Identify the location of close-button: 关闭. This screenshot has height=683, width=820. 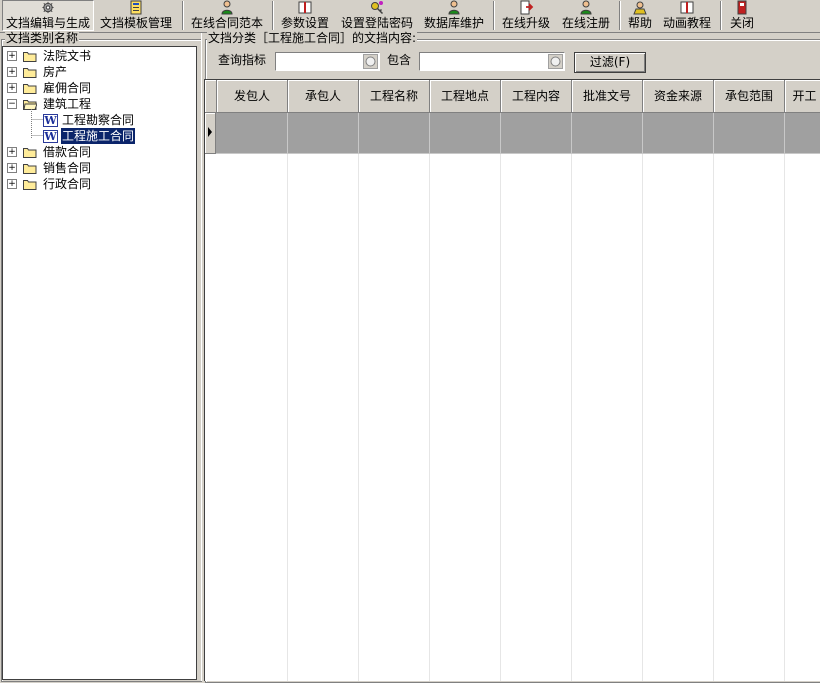
(742, 15).